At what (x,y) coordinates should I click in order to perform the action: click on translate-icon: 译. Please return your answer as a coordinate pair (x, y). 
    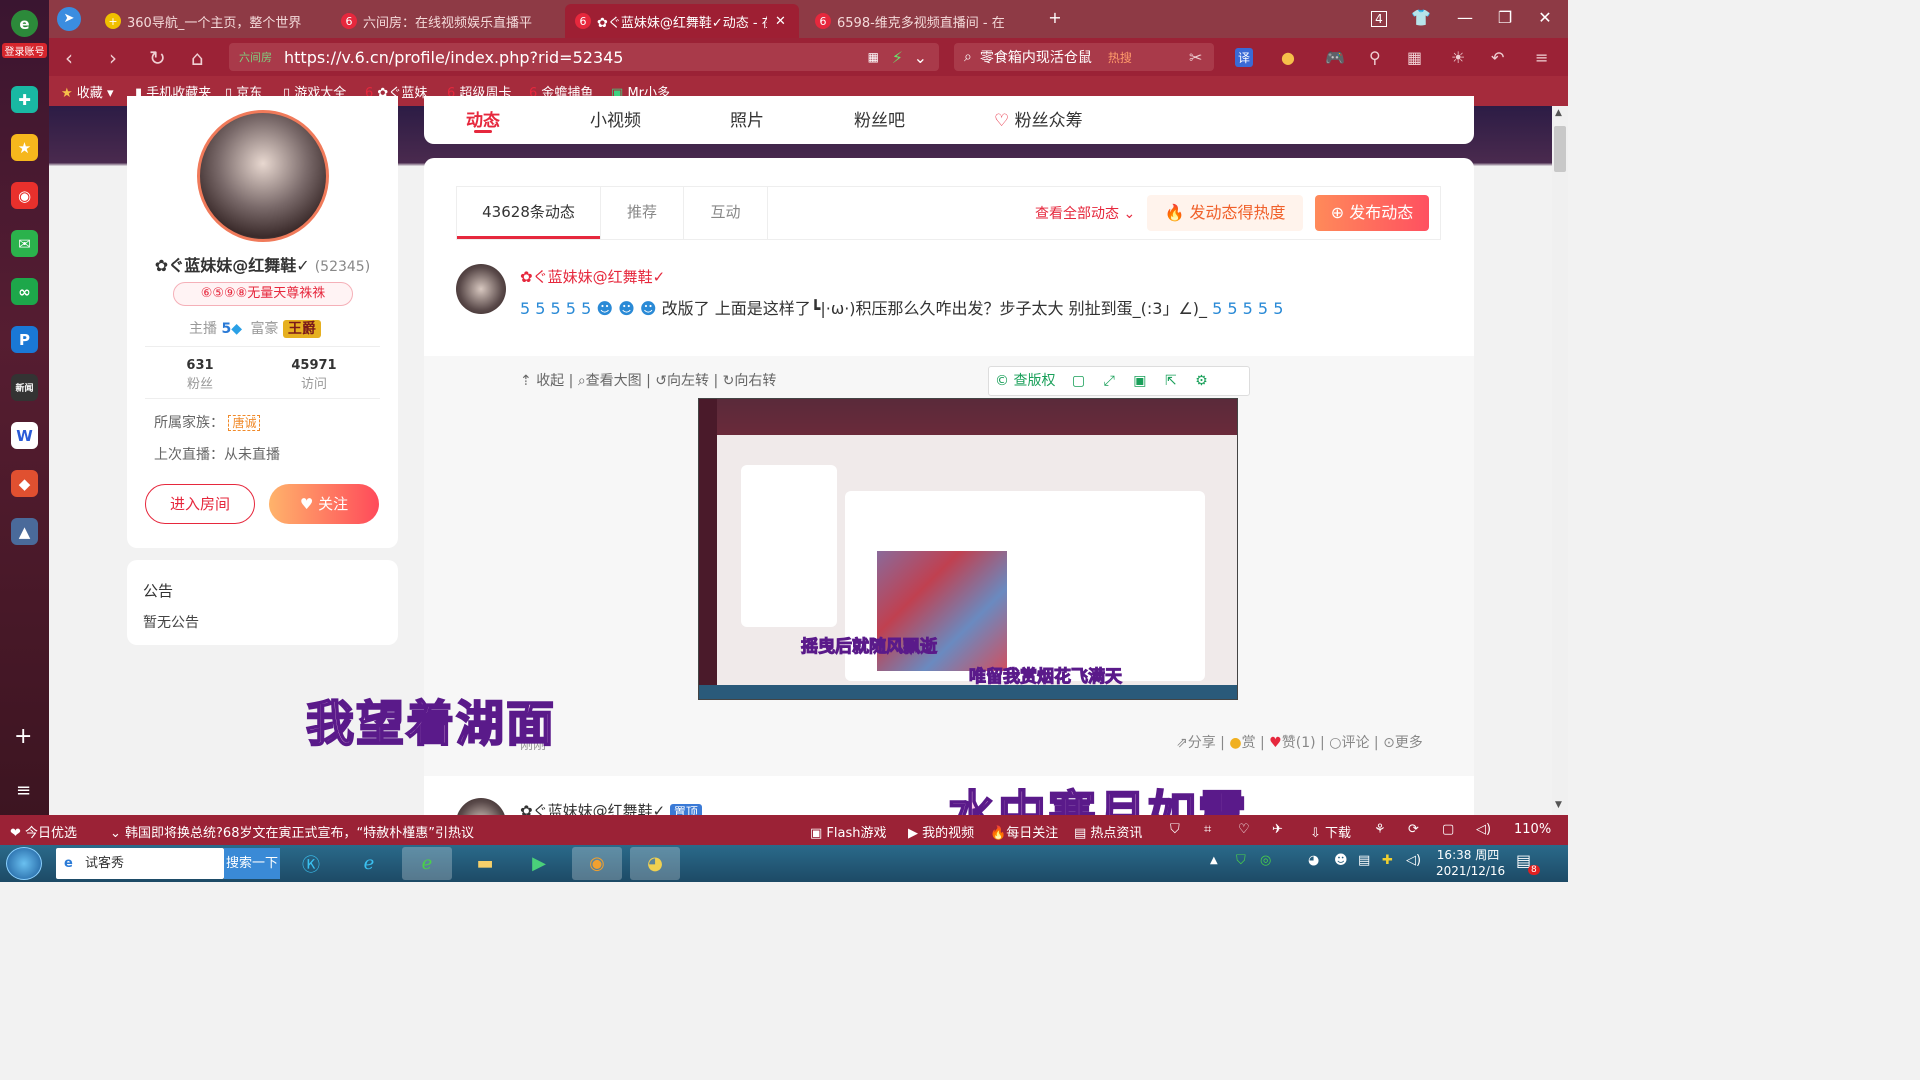
    Looking at the image, I should click on (1244, 57).